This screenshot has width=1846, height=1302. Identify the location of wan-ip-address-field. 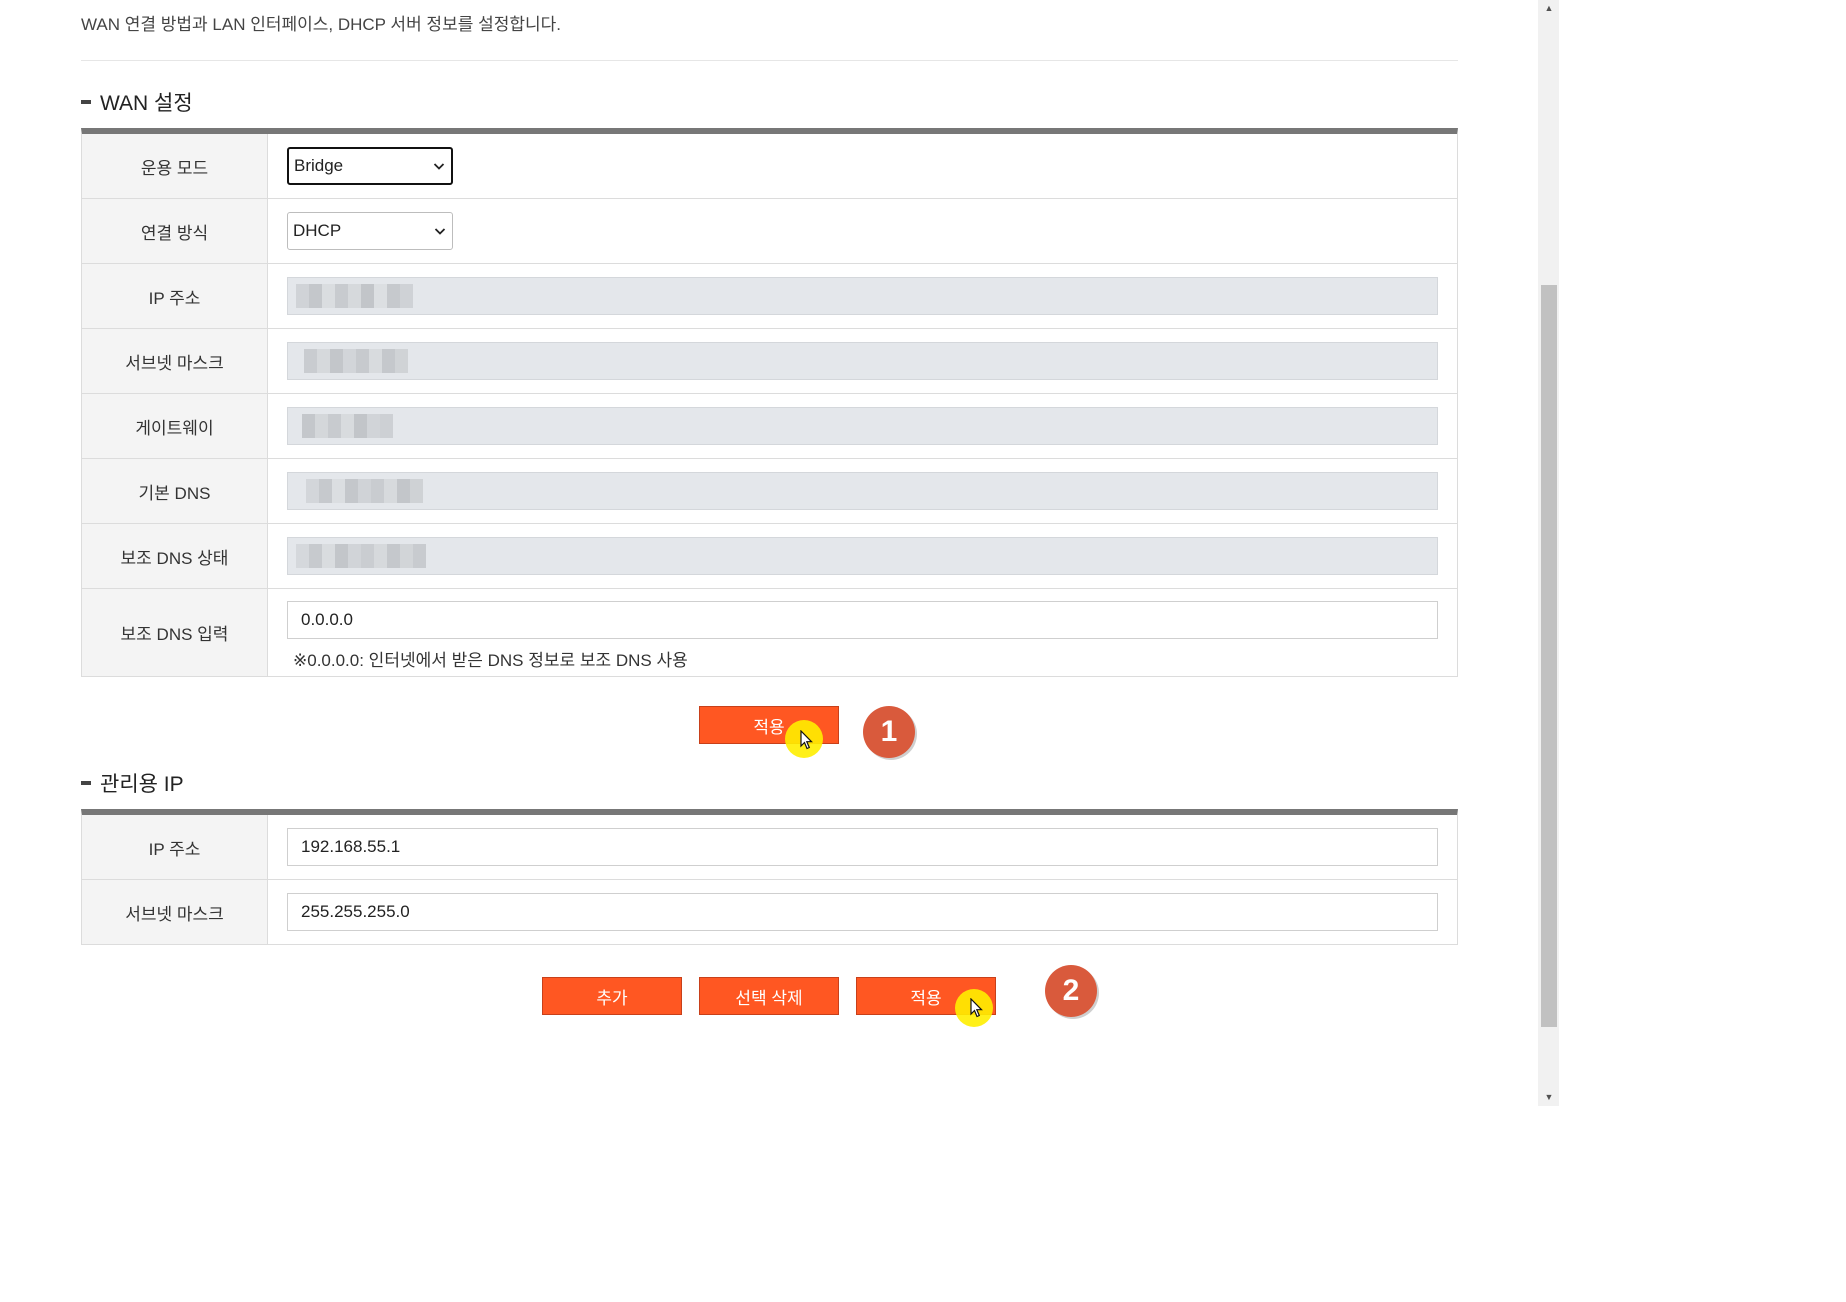
(862, 296).